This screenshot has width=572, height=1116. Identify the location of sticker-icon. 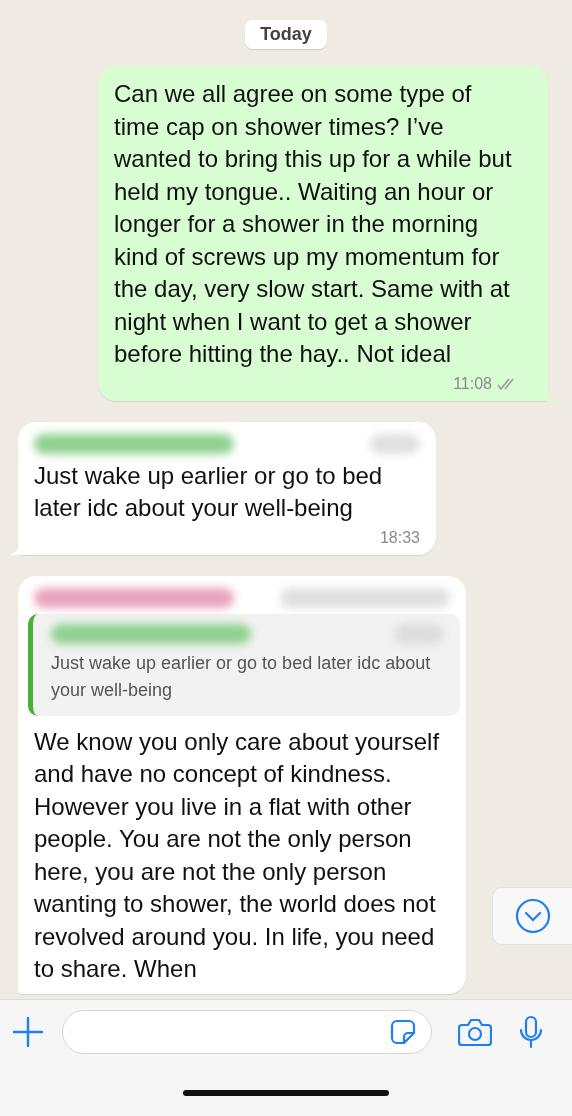
(403, 1032).